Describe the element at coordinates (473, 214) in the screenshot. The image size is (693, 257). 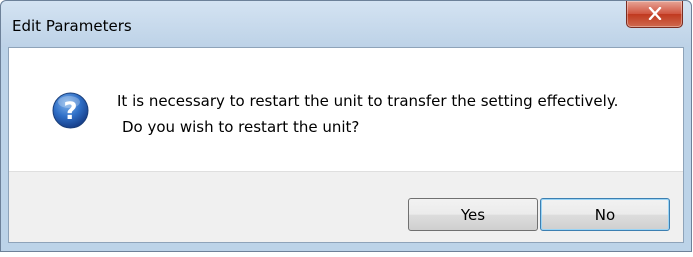
I see `yes-button: Yes` at that location.